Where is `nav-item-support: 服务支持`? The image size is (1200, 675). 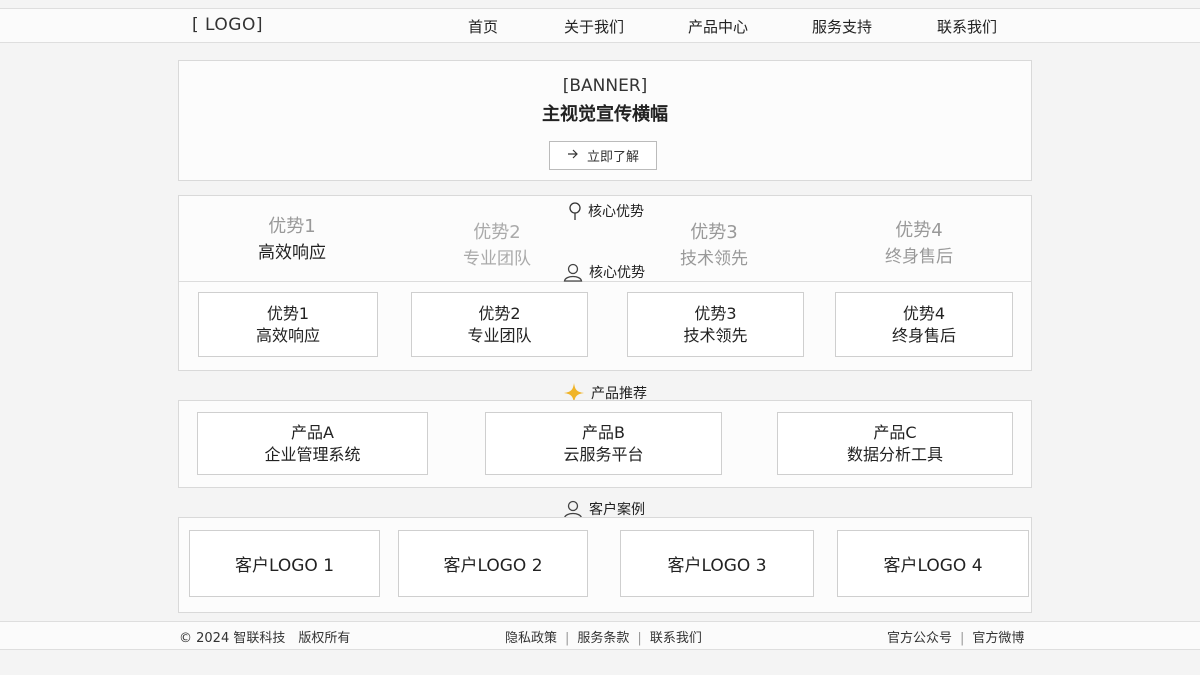 nav-item-support: 服务支持 is located at coordinates (842, 26).